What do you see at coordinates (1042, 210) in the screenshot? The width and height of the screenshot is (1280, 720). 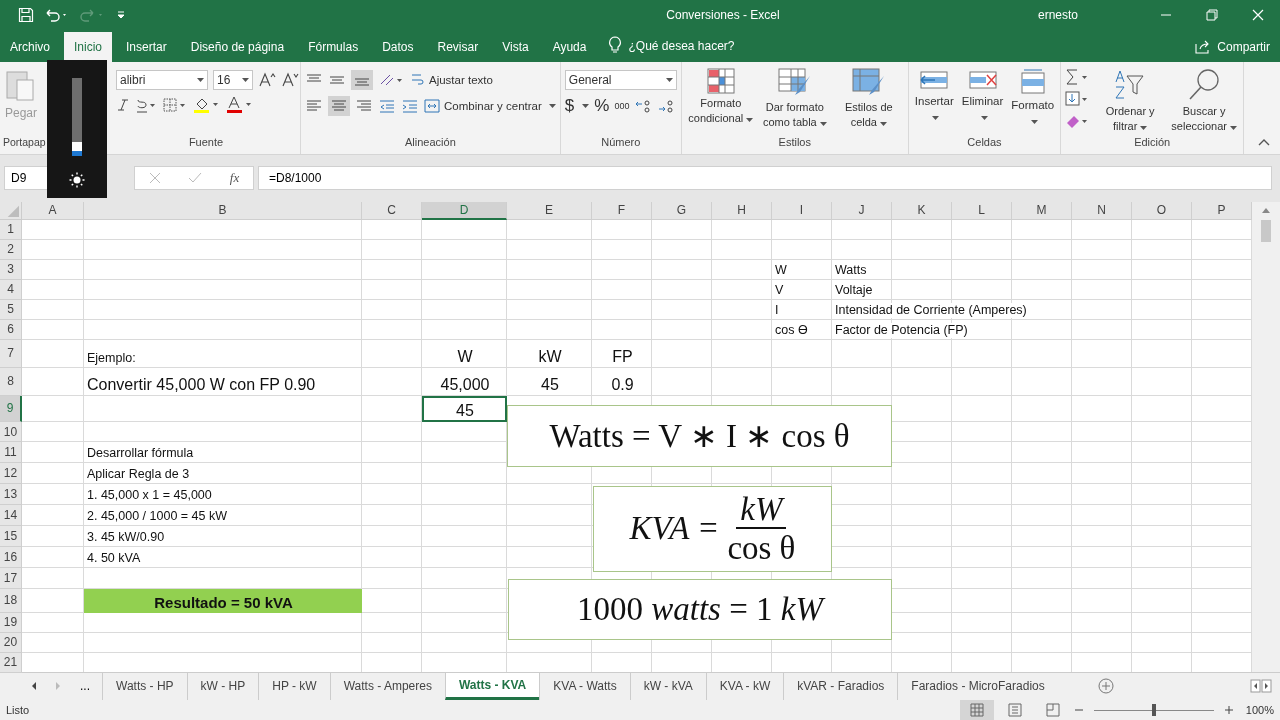 I see `column-header: M` at bounding box center [1042, 210].